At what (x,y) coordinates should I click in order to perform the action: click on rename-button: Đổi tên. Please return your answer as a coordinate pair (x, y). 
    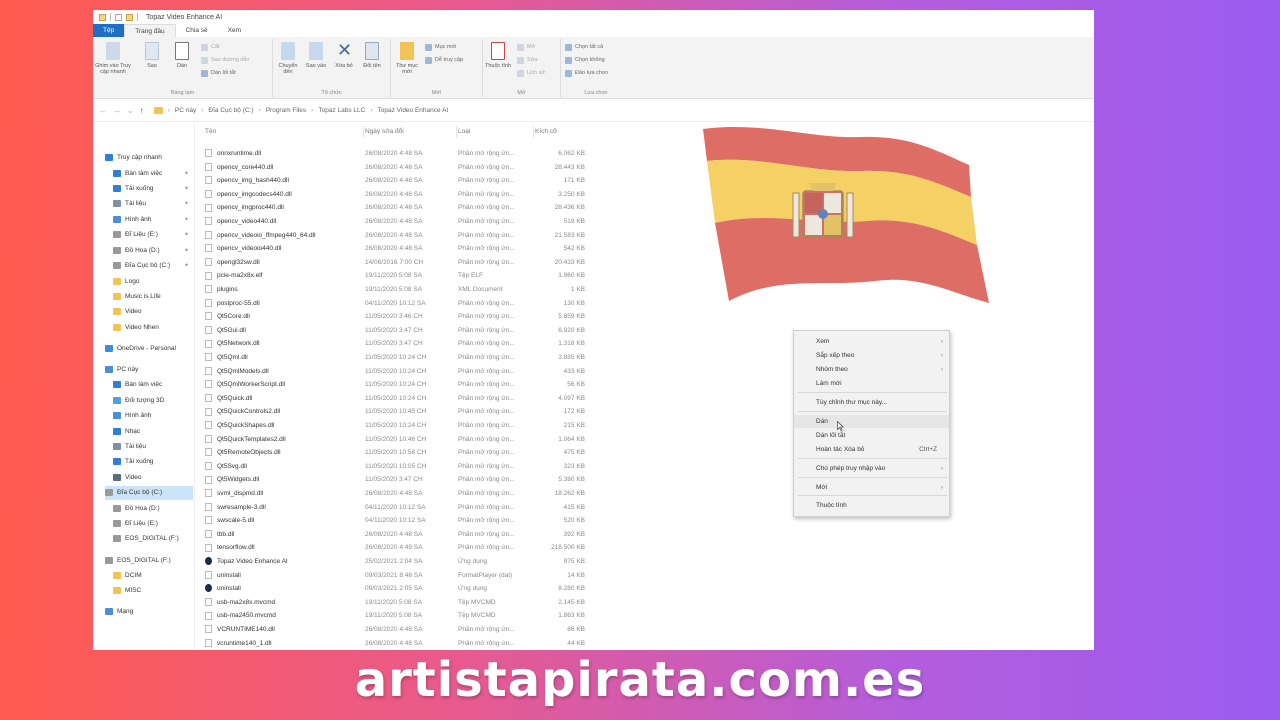
    Looking at the image, I should click on (372, 55).